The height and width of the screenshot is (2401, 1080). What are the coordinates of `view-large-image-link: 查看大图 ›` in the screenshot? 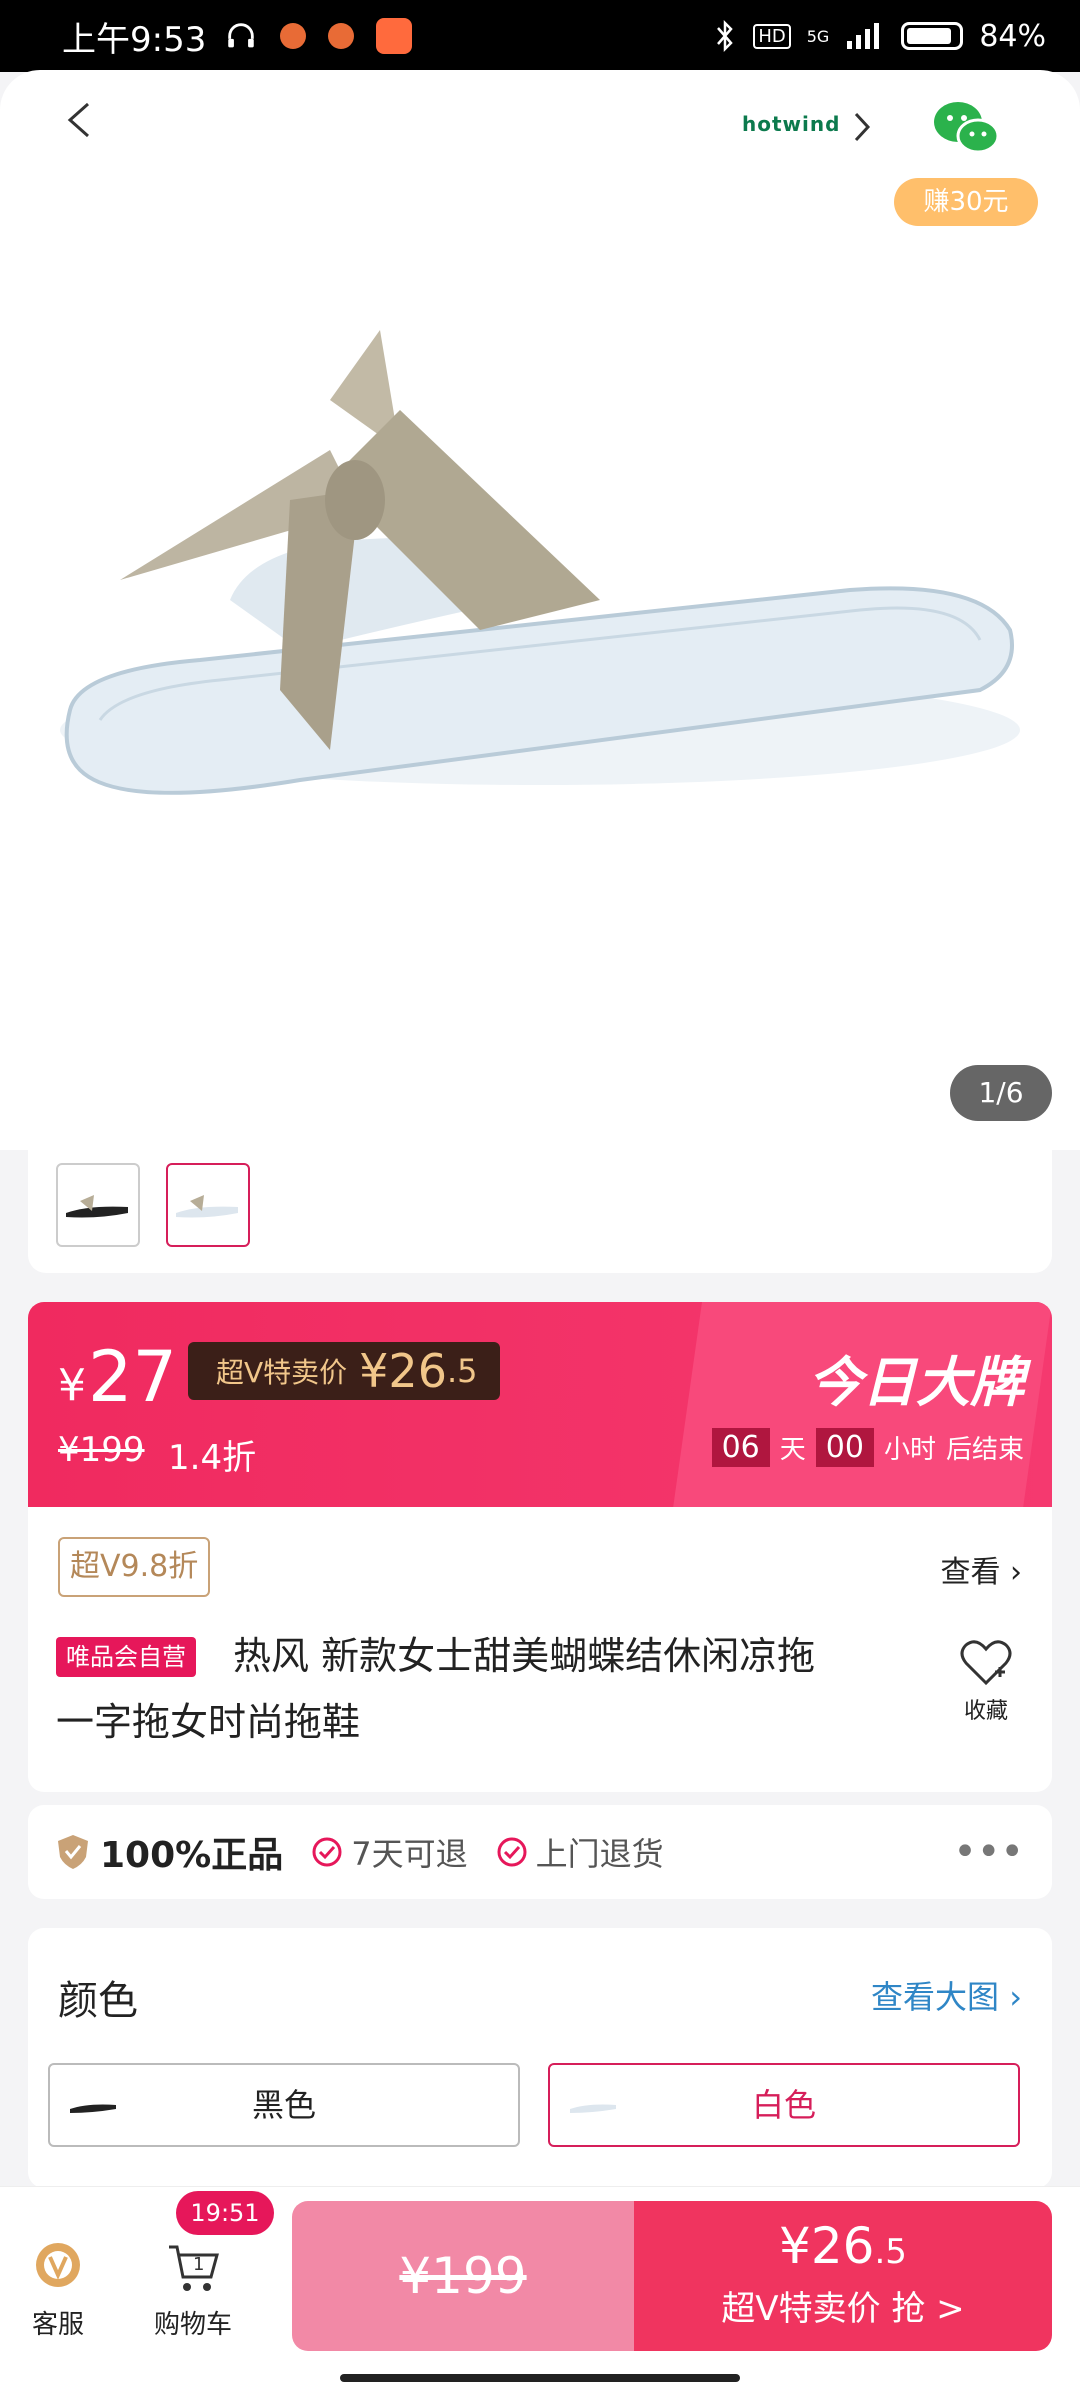 It's located at (946, 1995).